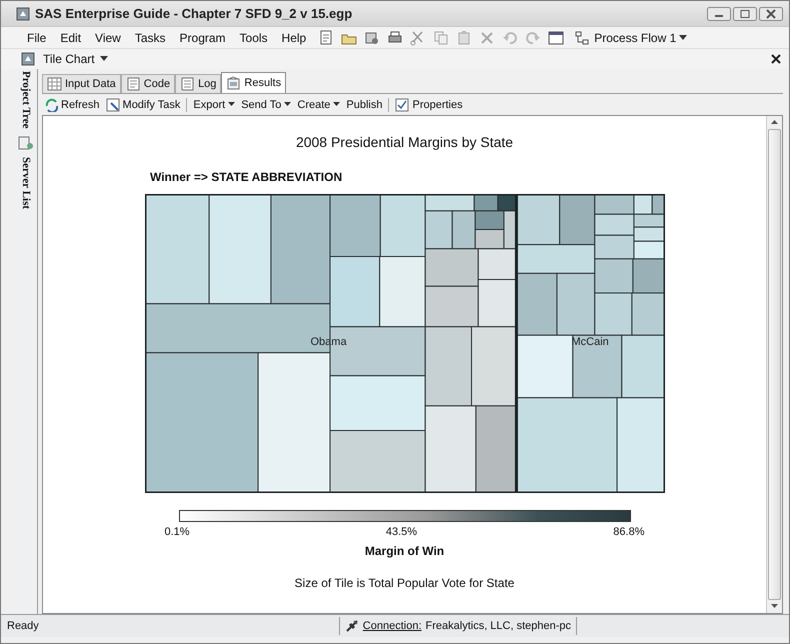  I want to click on menu-item: Help, so click(296, 37).